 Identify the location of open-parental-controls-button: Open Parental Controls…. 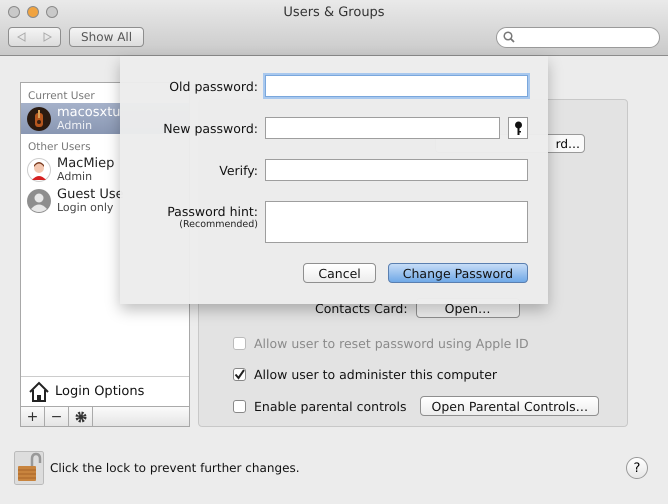
(510, 406).